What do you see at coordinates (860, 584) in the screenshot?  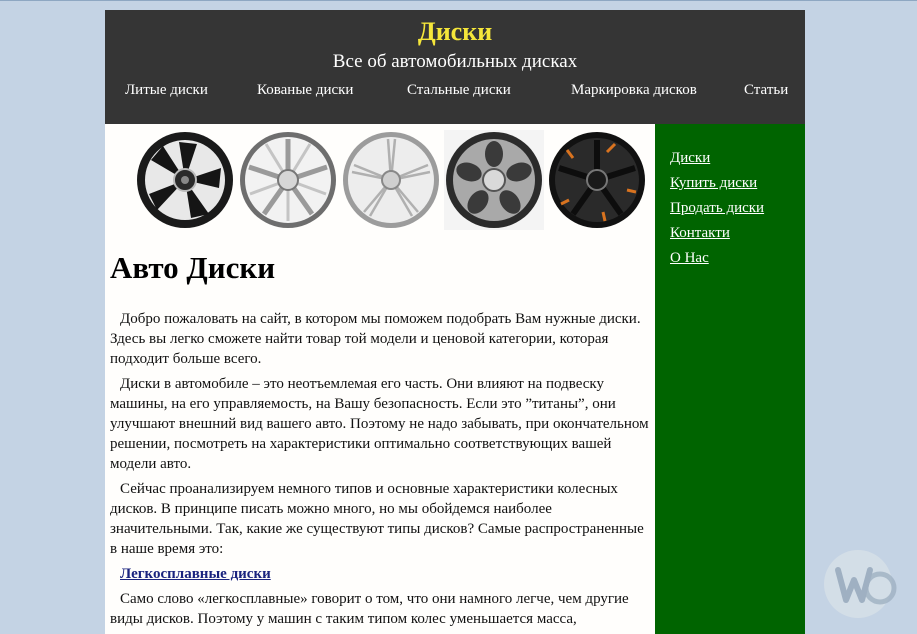 I see `watermark-logo-icon` at bounding box center [860, 584].